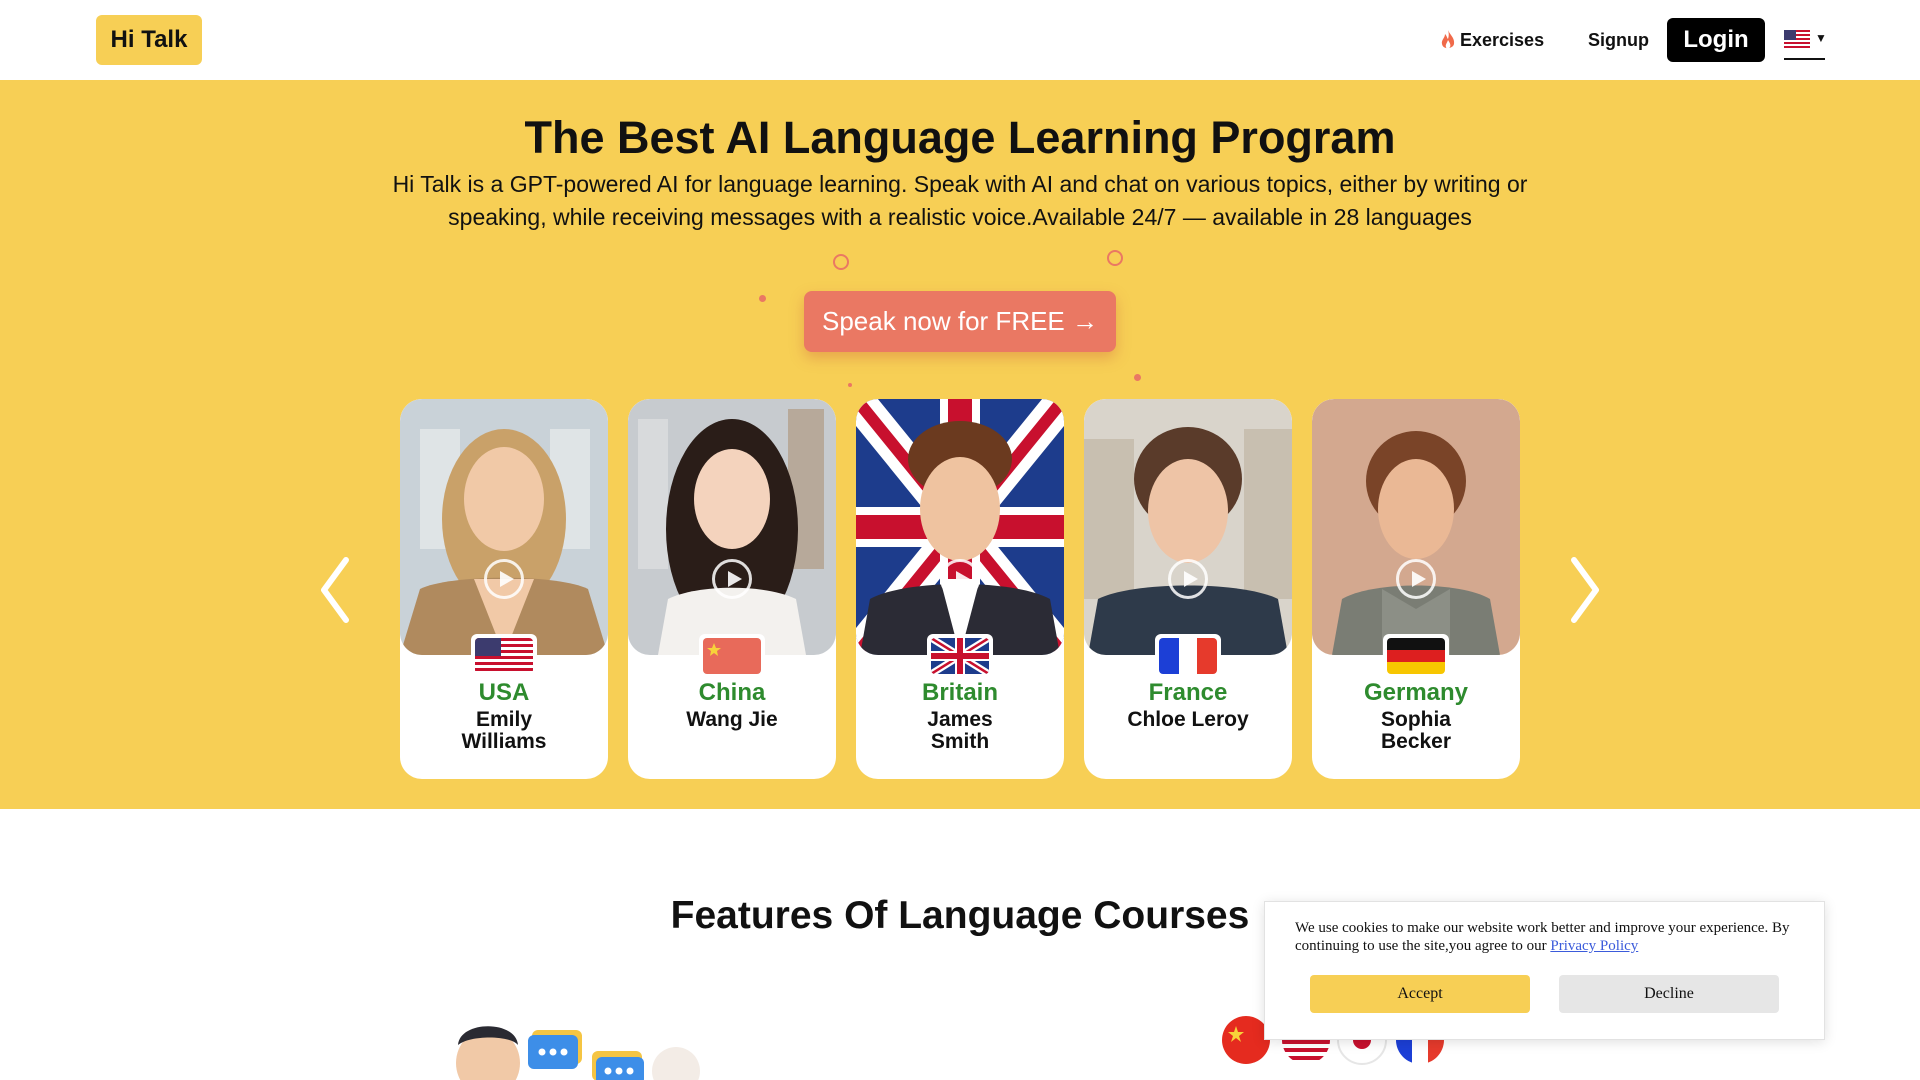  What do you see at coordinates (1716, 40) in the screenshot?
I see `login-button: Login` at bounding box center [1716, 40].